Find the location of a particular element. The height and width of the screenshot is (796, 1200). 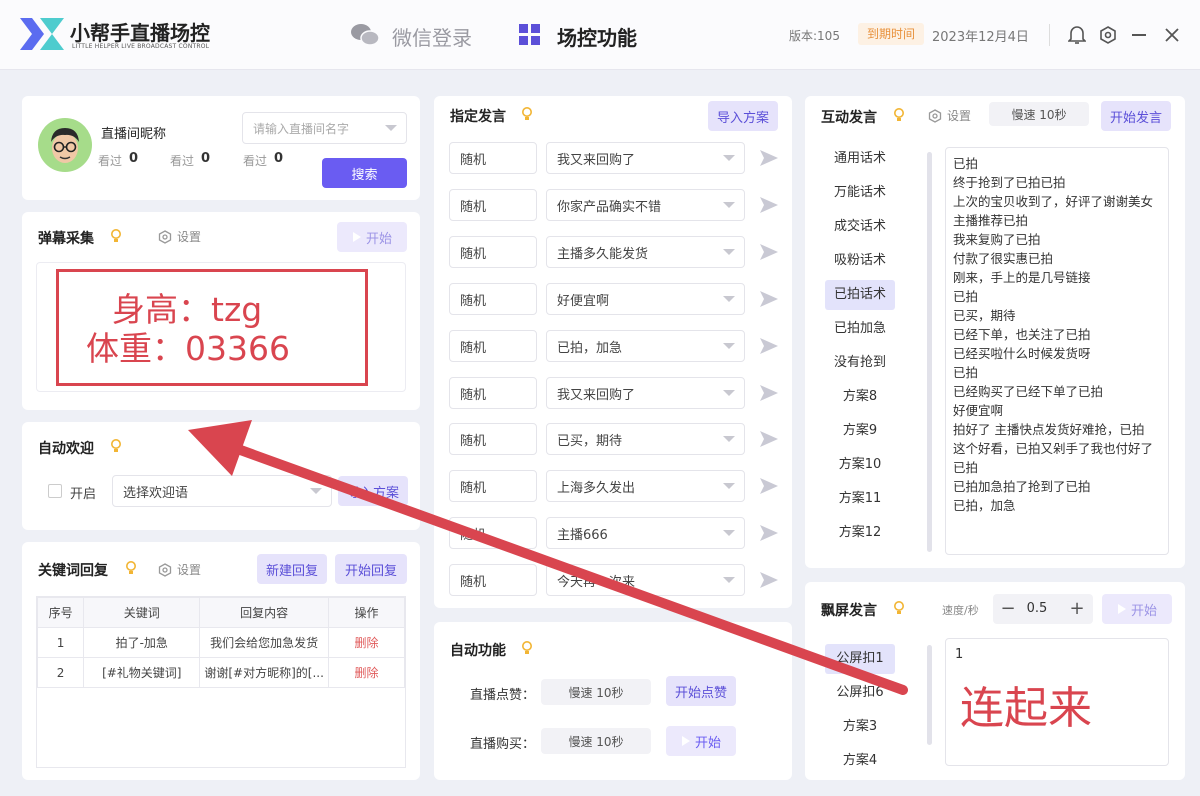

bell-icon is located at coordinates (1077, 35).